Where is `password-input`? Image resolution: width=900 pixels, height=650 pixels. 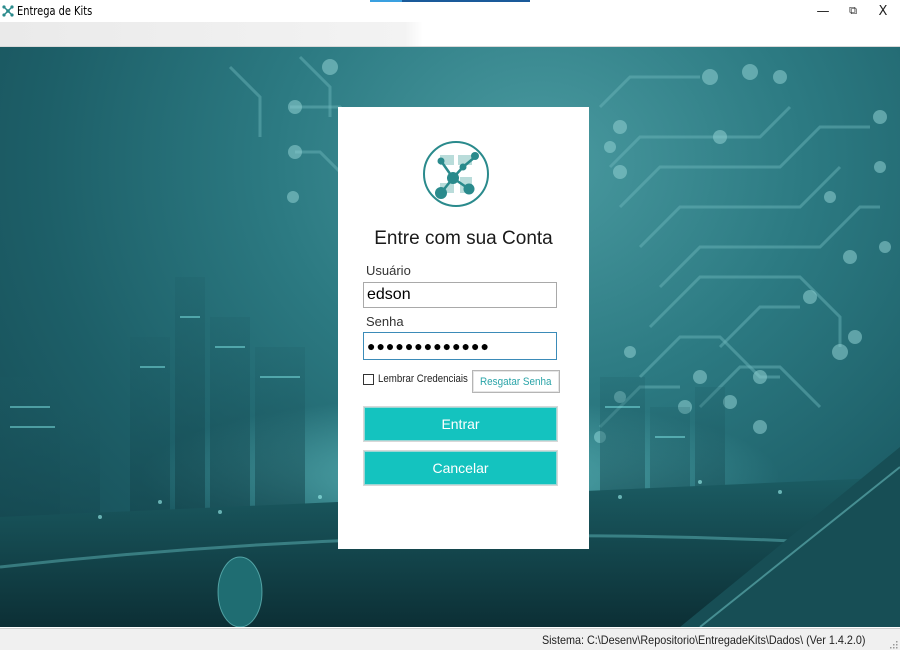 password-input is located at coordinates (460, 346).